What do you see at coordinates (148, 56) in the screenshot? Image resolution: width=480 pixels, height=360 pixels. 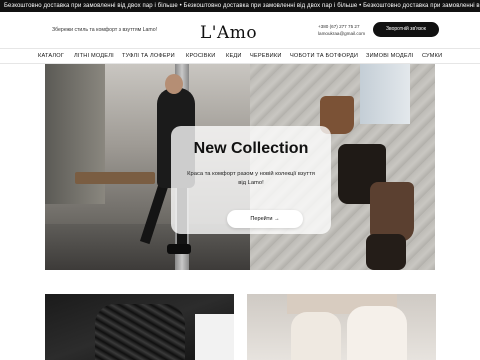 I see `nav-item-shoes-loafers: ТУФЛІ ТА ЛОФЕРИ` at bounding box center [148, 56].